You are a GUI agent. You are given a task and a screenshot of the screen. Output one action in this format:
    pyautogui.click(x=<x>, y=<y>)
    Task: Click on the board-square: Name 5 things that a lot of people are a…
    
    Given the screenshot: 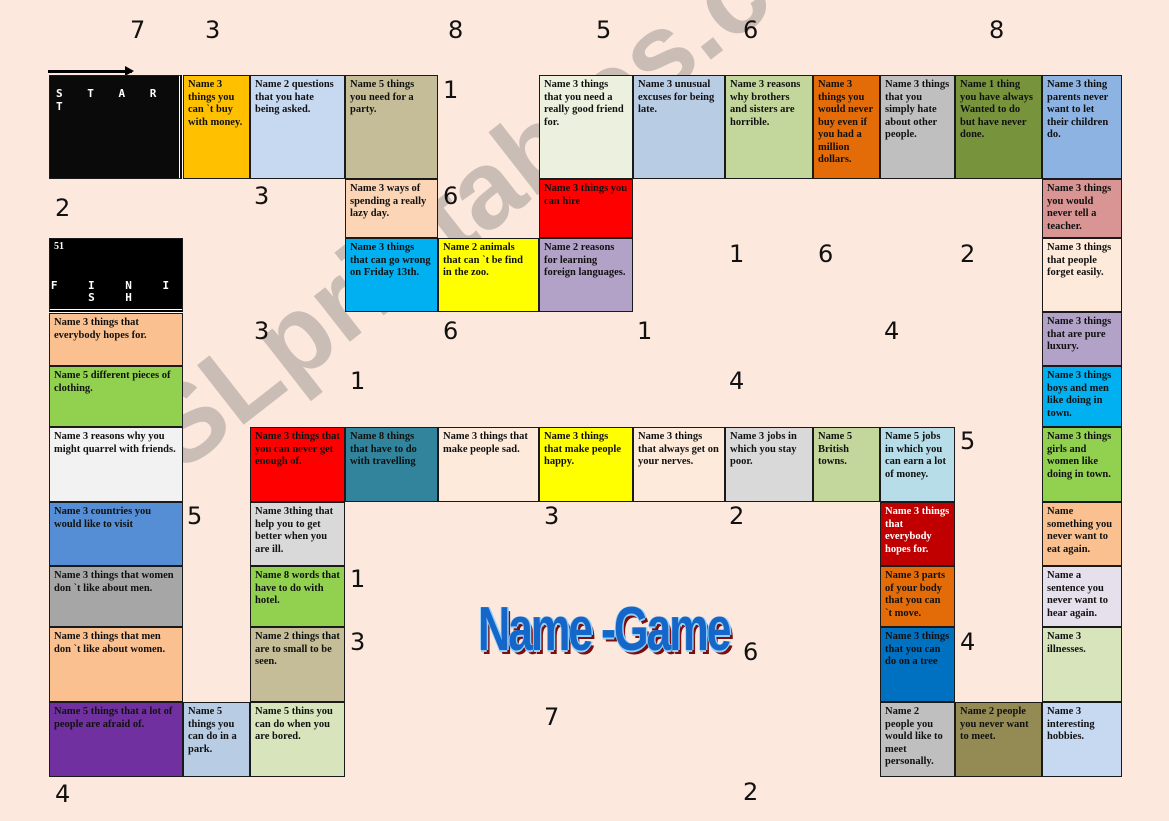 What is the action you would take?
    pyautogui.click(x=116, y=739)
    